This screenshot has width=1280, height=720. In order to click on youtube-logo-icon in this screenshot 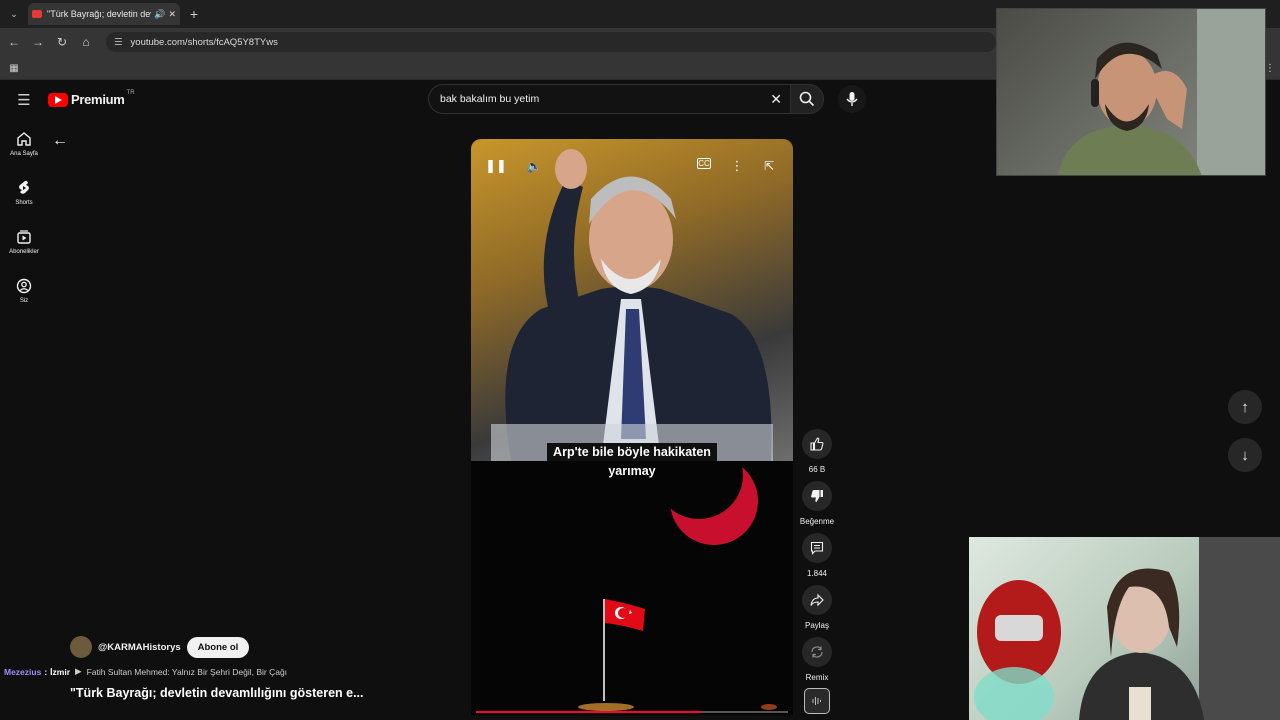, I will do `click(58, 99)`.